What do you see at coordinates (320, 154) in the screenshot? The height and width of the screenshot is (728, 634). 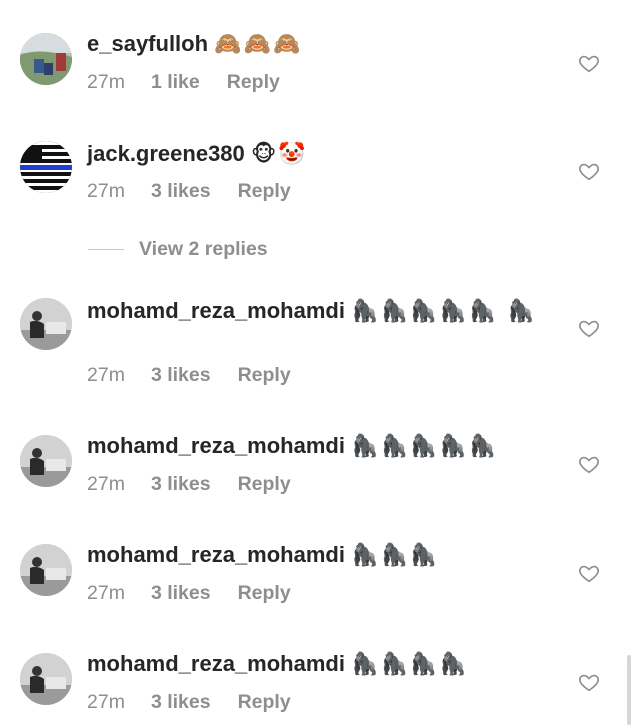 I see `comment-text: jack.greene380 🐵🤡` at bounding box center [320, 154].